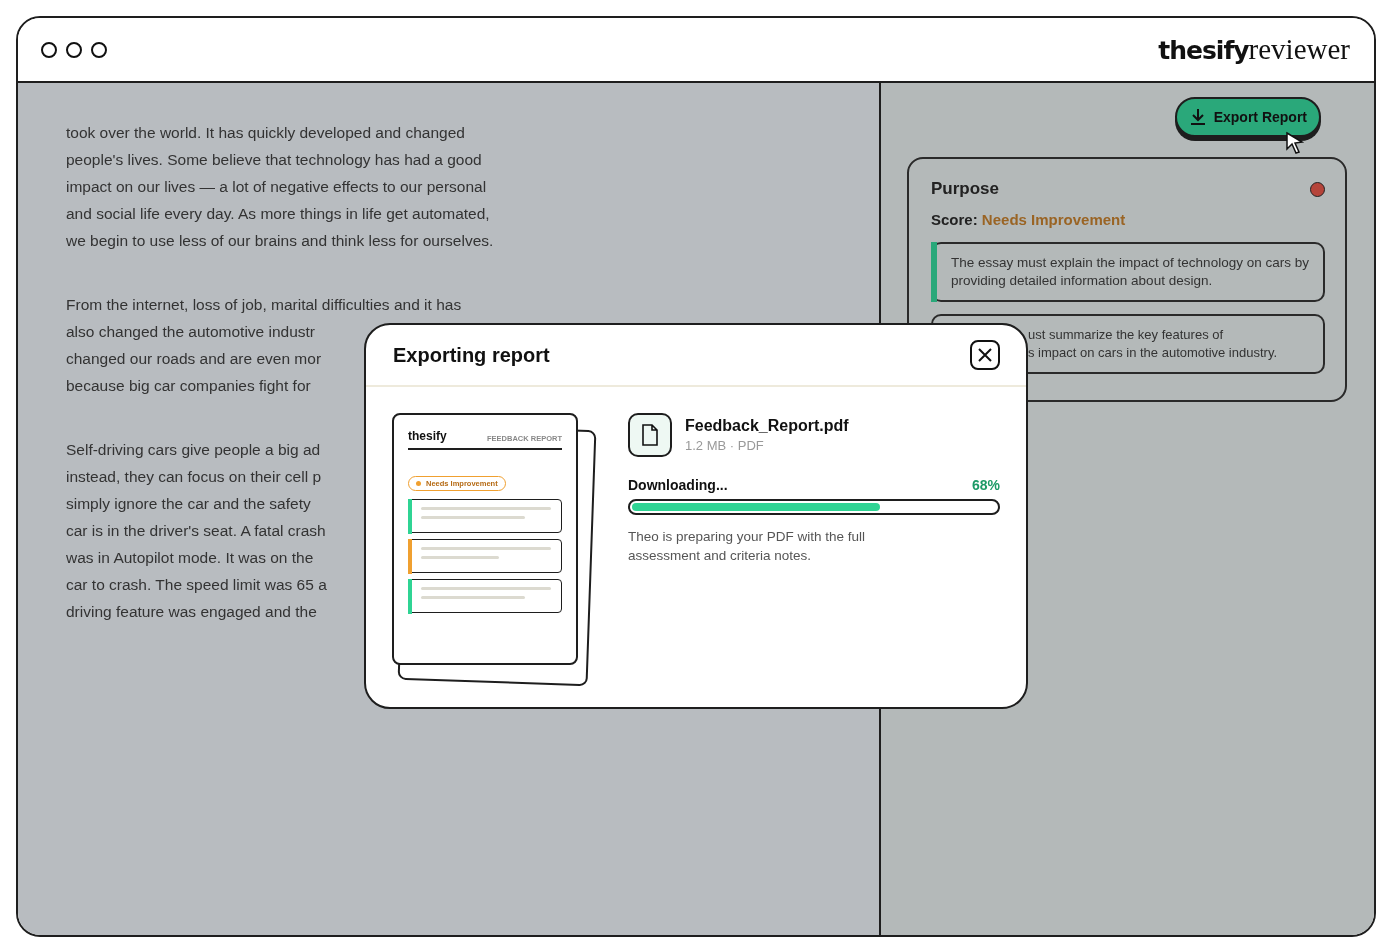 This screenshot has width=1392, height=951. I want to click on essay-text-line: car to crash. The speed limit was 65 a, so click(196, 585).